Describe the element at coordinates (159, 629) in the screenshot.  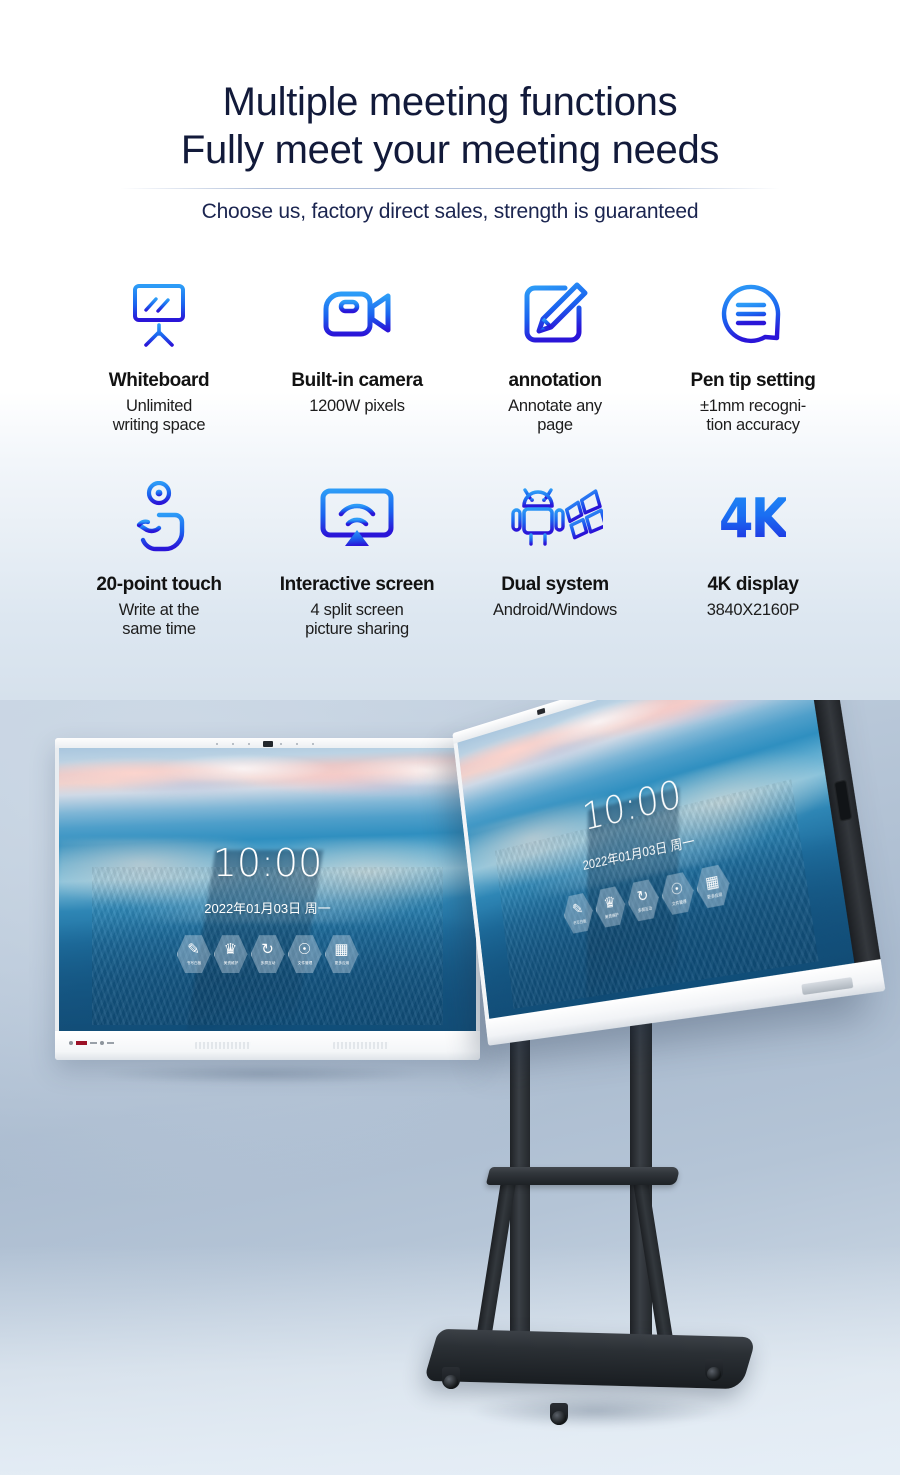
I see `feature-desc-line-2: same time` at that location.